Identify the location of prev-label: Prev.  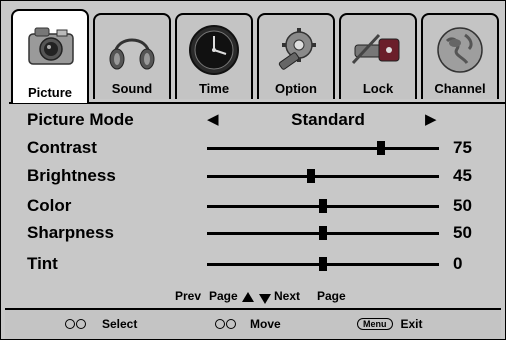
(188, 296).